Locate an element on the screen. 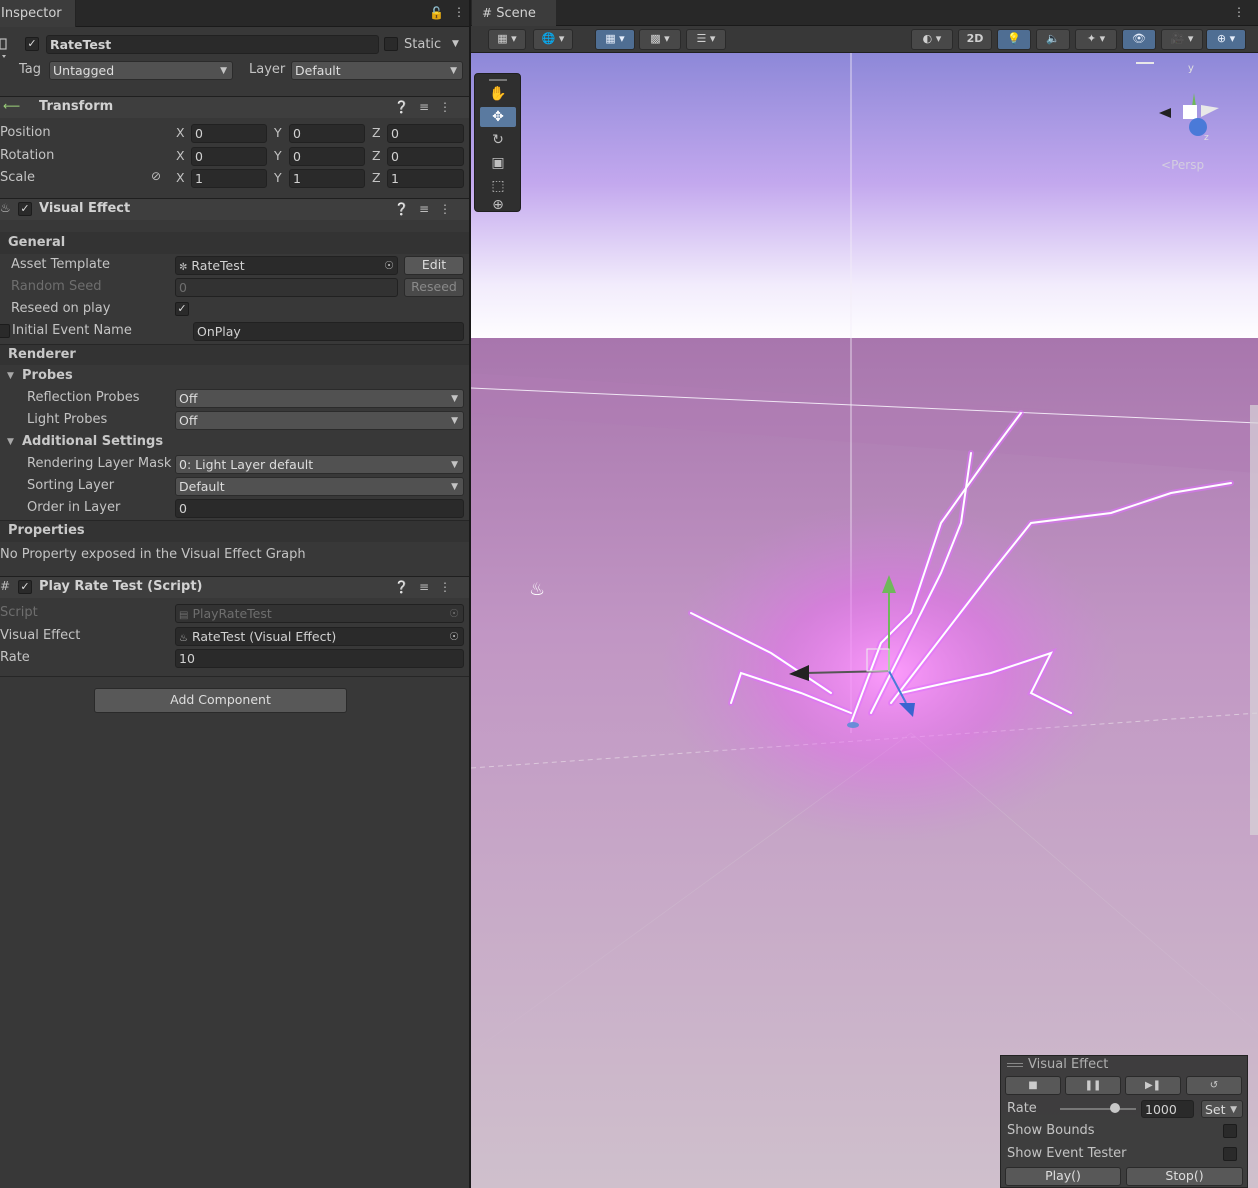 This screenshot has height=1188, width=1258. tab-scene: # Scene is located at coordinates (514, 13).